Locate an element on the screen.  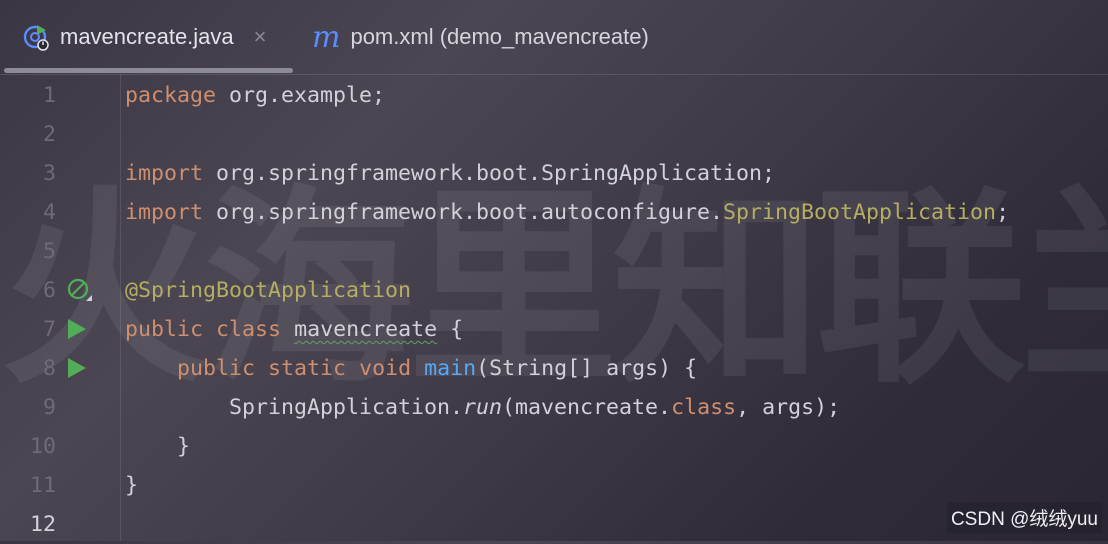
static-method: run is located at coordinates (483, 407).